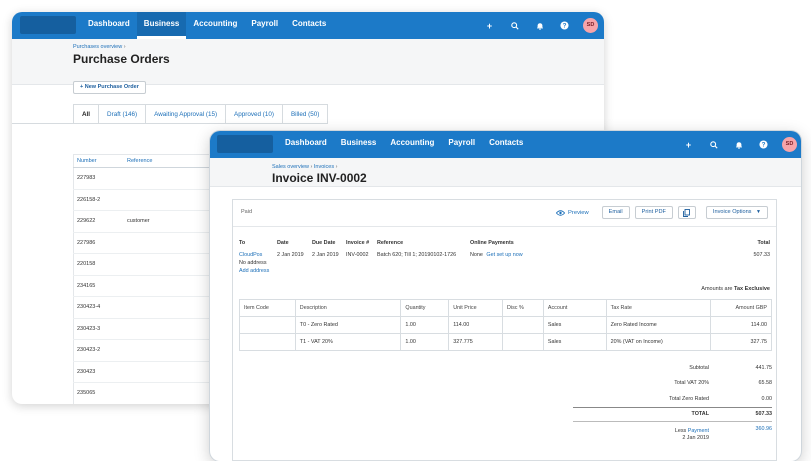 The width and height of the screenshot is (811, 461). I want to click on amounts-are: Amounts are Tax Exclusive, so click(735, 289).